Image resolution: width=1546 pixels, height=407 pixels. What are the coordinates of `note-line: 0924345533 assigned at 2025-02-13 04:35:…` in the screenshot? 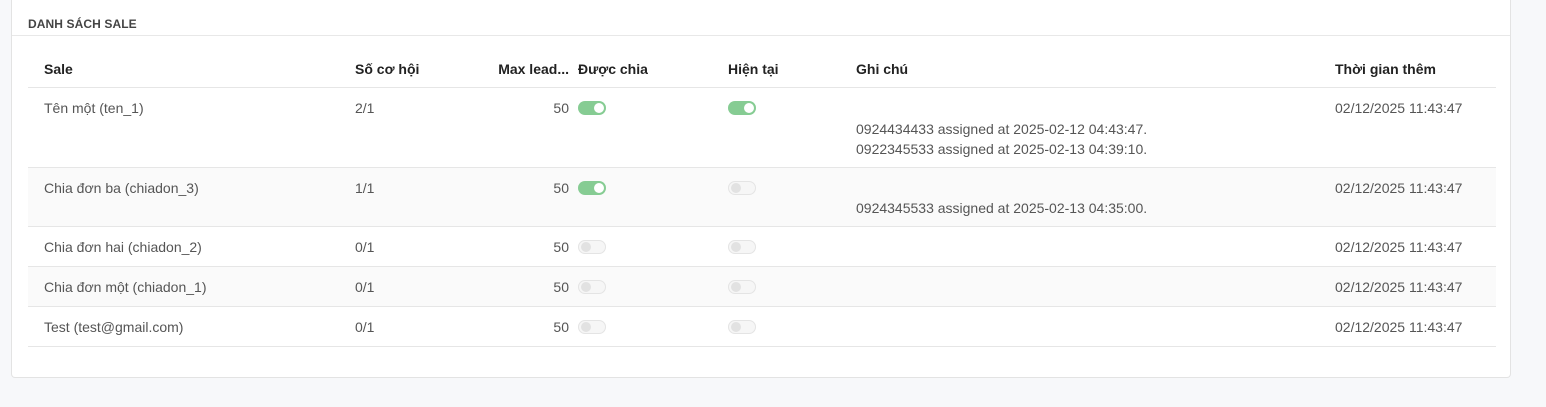 It's located at (1002, 208).